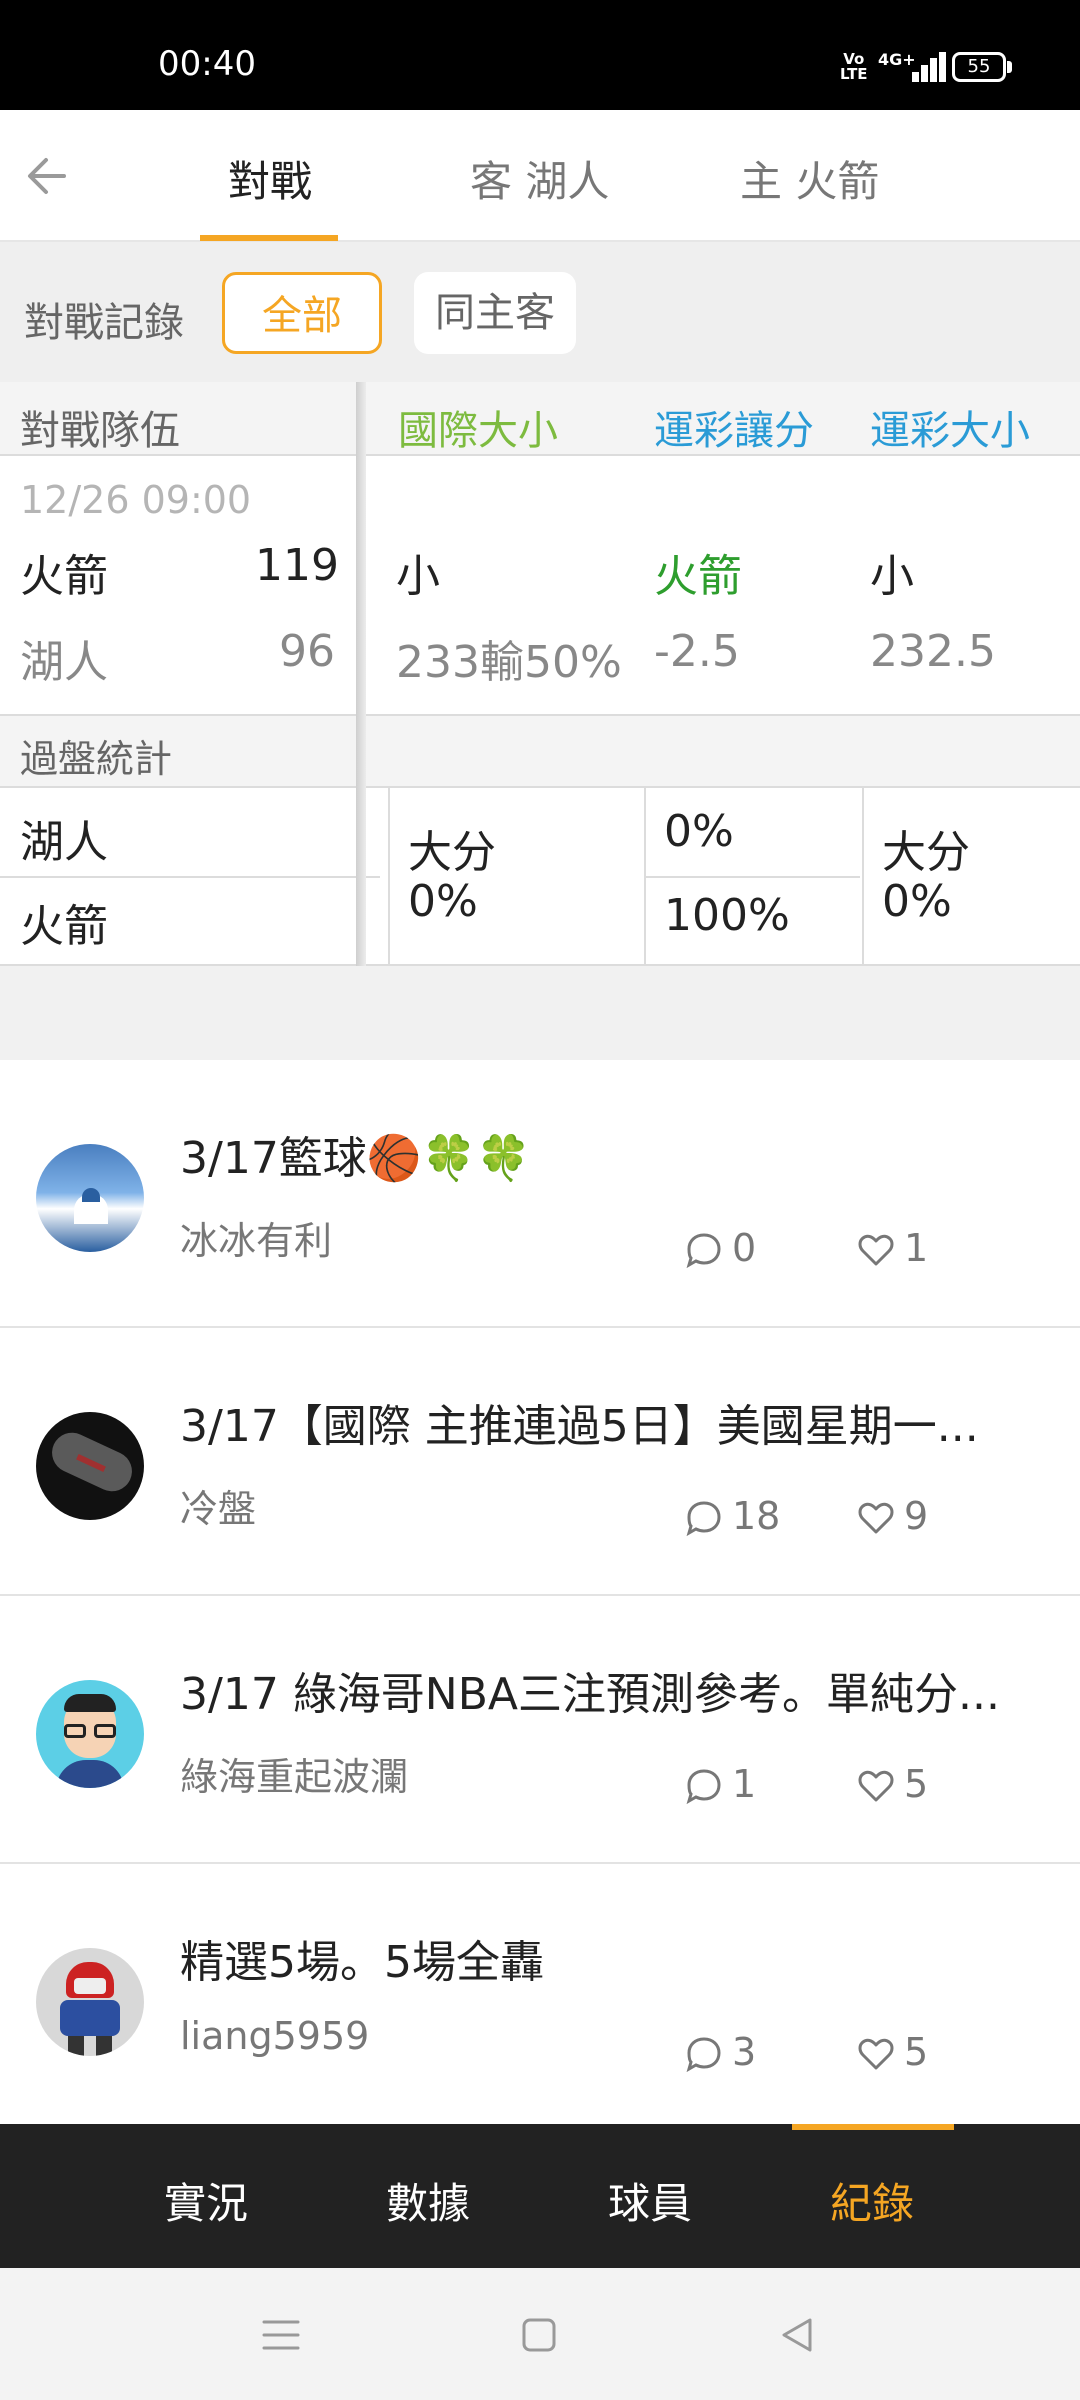  I want to click on spread-result: 火箭, so click(698, 576).